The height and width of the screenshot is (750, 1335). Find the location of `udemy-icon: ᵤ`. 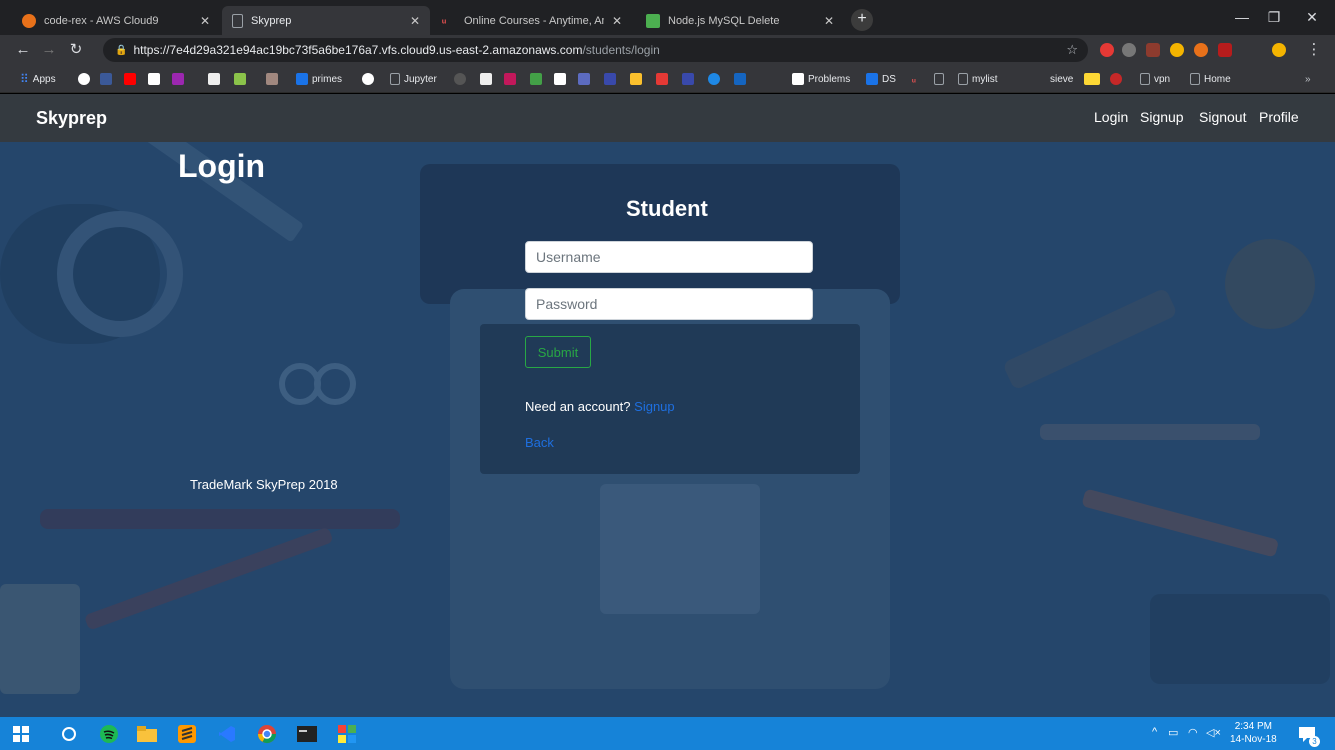

udemy-icon: ᵤ is located at coordinates (914, 79).